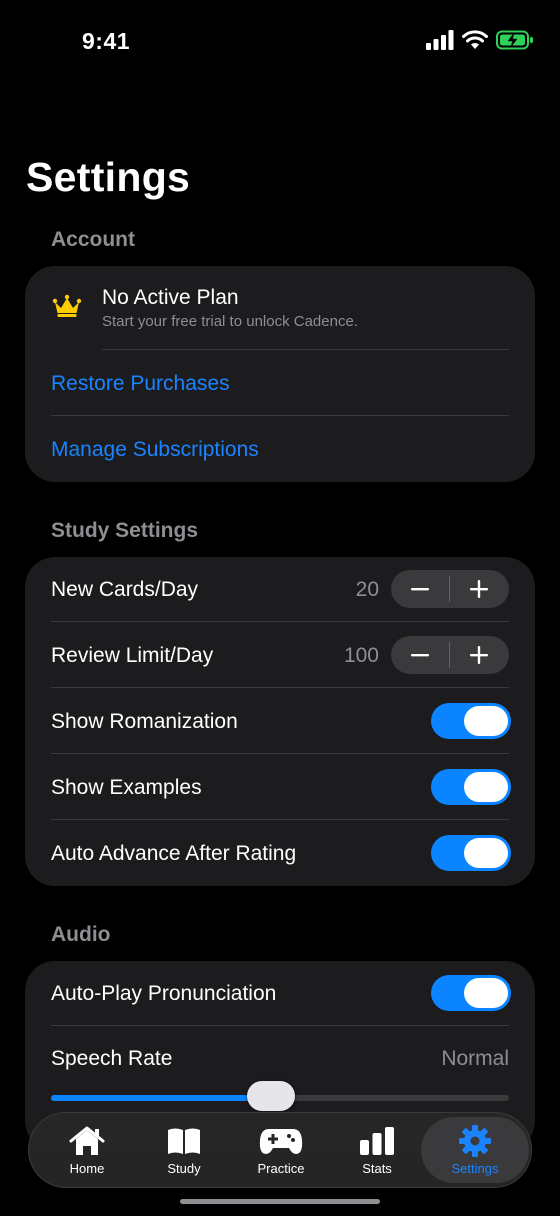 The width and height of the screenshot is (560, 1216). What do you see at coordinates (87, 1140) in the screenshot?
I see `house-icon` at bounding box center [87, 1140].